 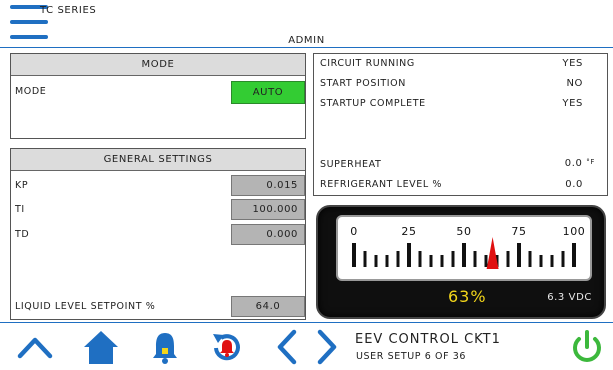 What do you see at coordinates (363, 83) in the screenshot?
I see `start-position-label: START POSITION` at bounding box center [363, 83].